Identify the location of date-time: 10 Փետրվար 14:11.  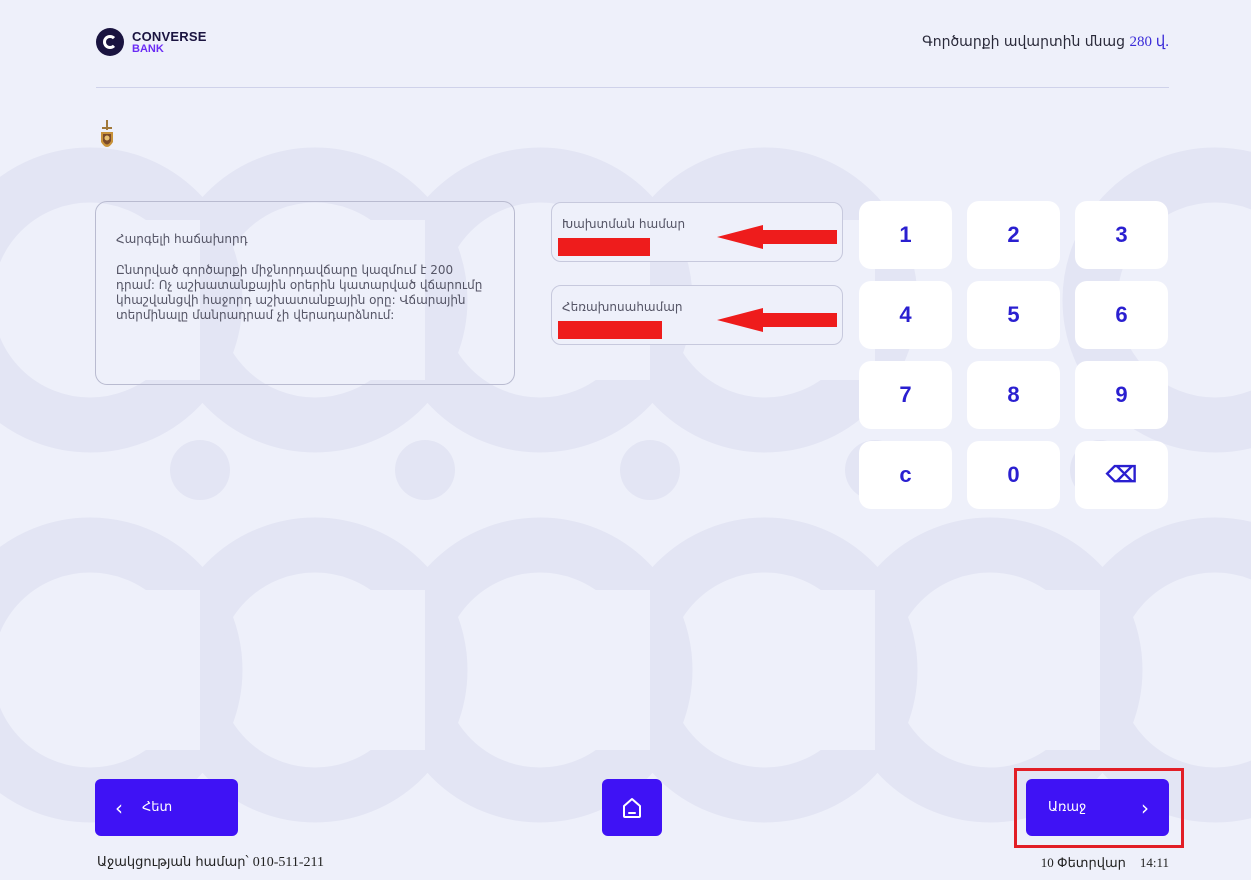
(1105, 863).